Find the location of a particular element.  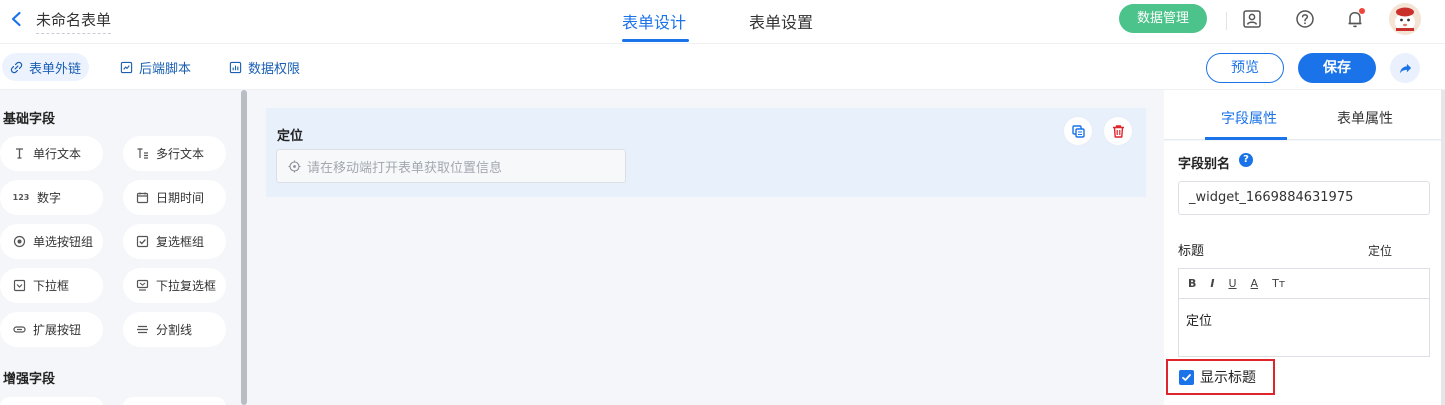

field-label: 分割线 is located at coordinates (174, 330).